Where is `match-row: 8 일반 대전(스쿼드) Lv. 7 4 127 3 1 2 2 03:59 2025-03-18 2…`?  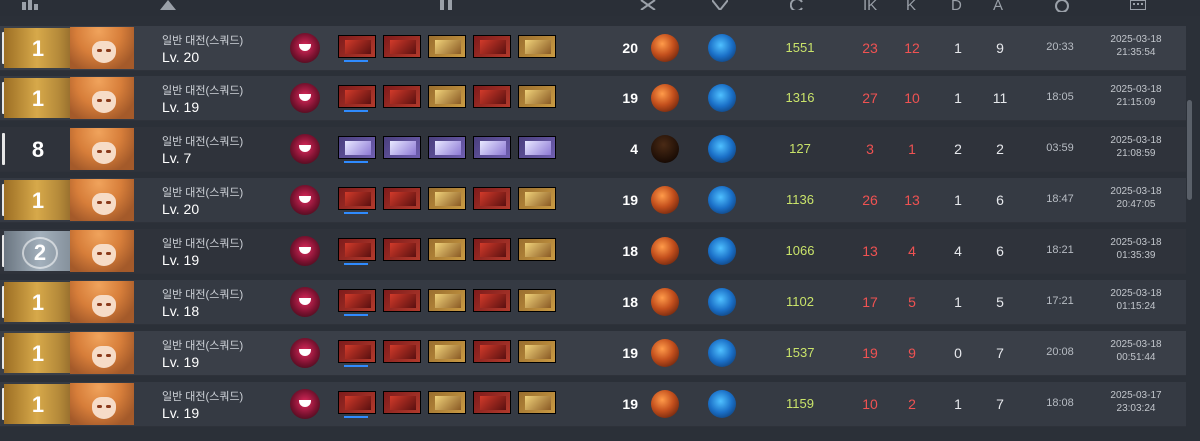
match-row: 8 일반 대전(스쿼드) Lv. 7 4 127 3 1 2 2 03:59 2025-03-18 2… is located at coordinates (593, 149).